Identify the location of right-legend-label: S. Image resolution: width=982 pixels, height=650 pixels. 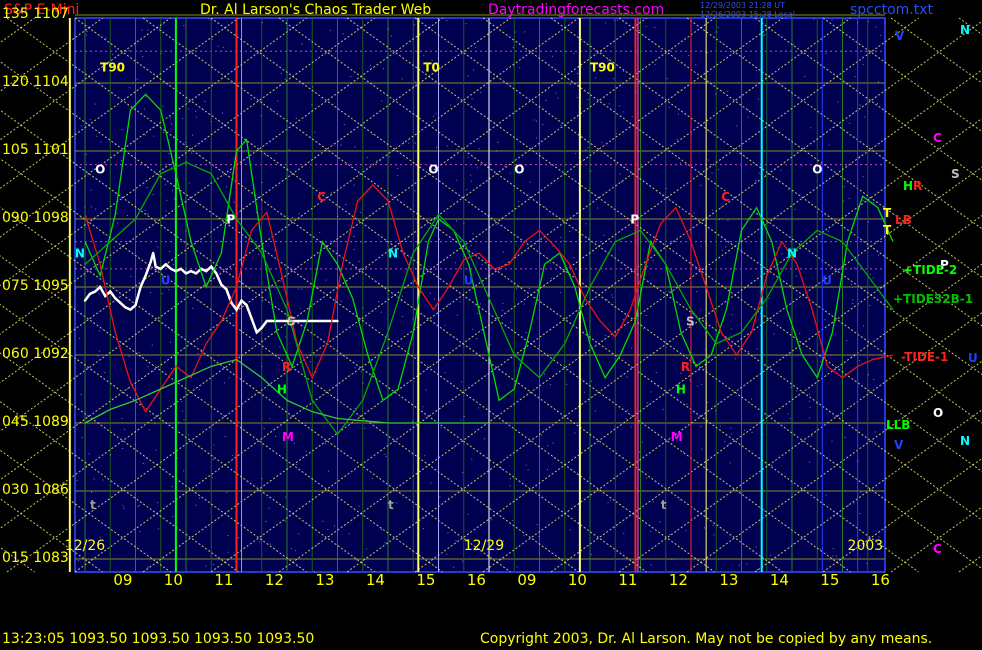
(955, 174).